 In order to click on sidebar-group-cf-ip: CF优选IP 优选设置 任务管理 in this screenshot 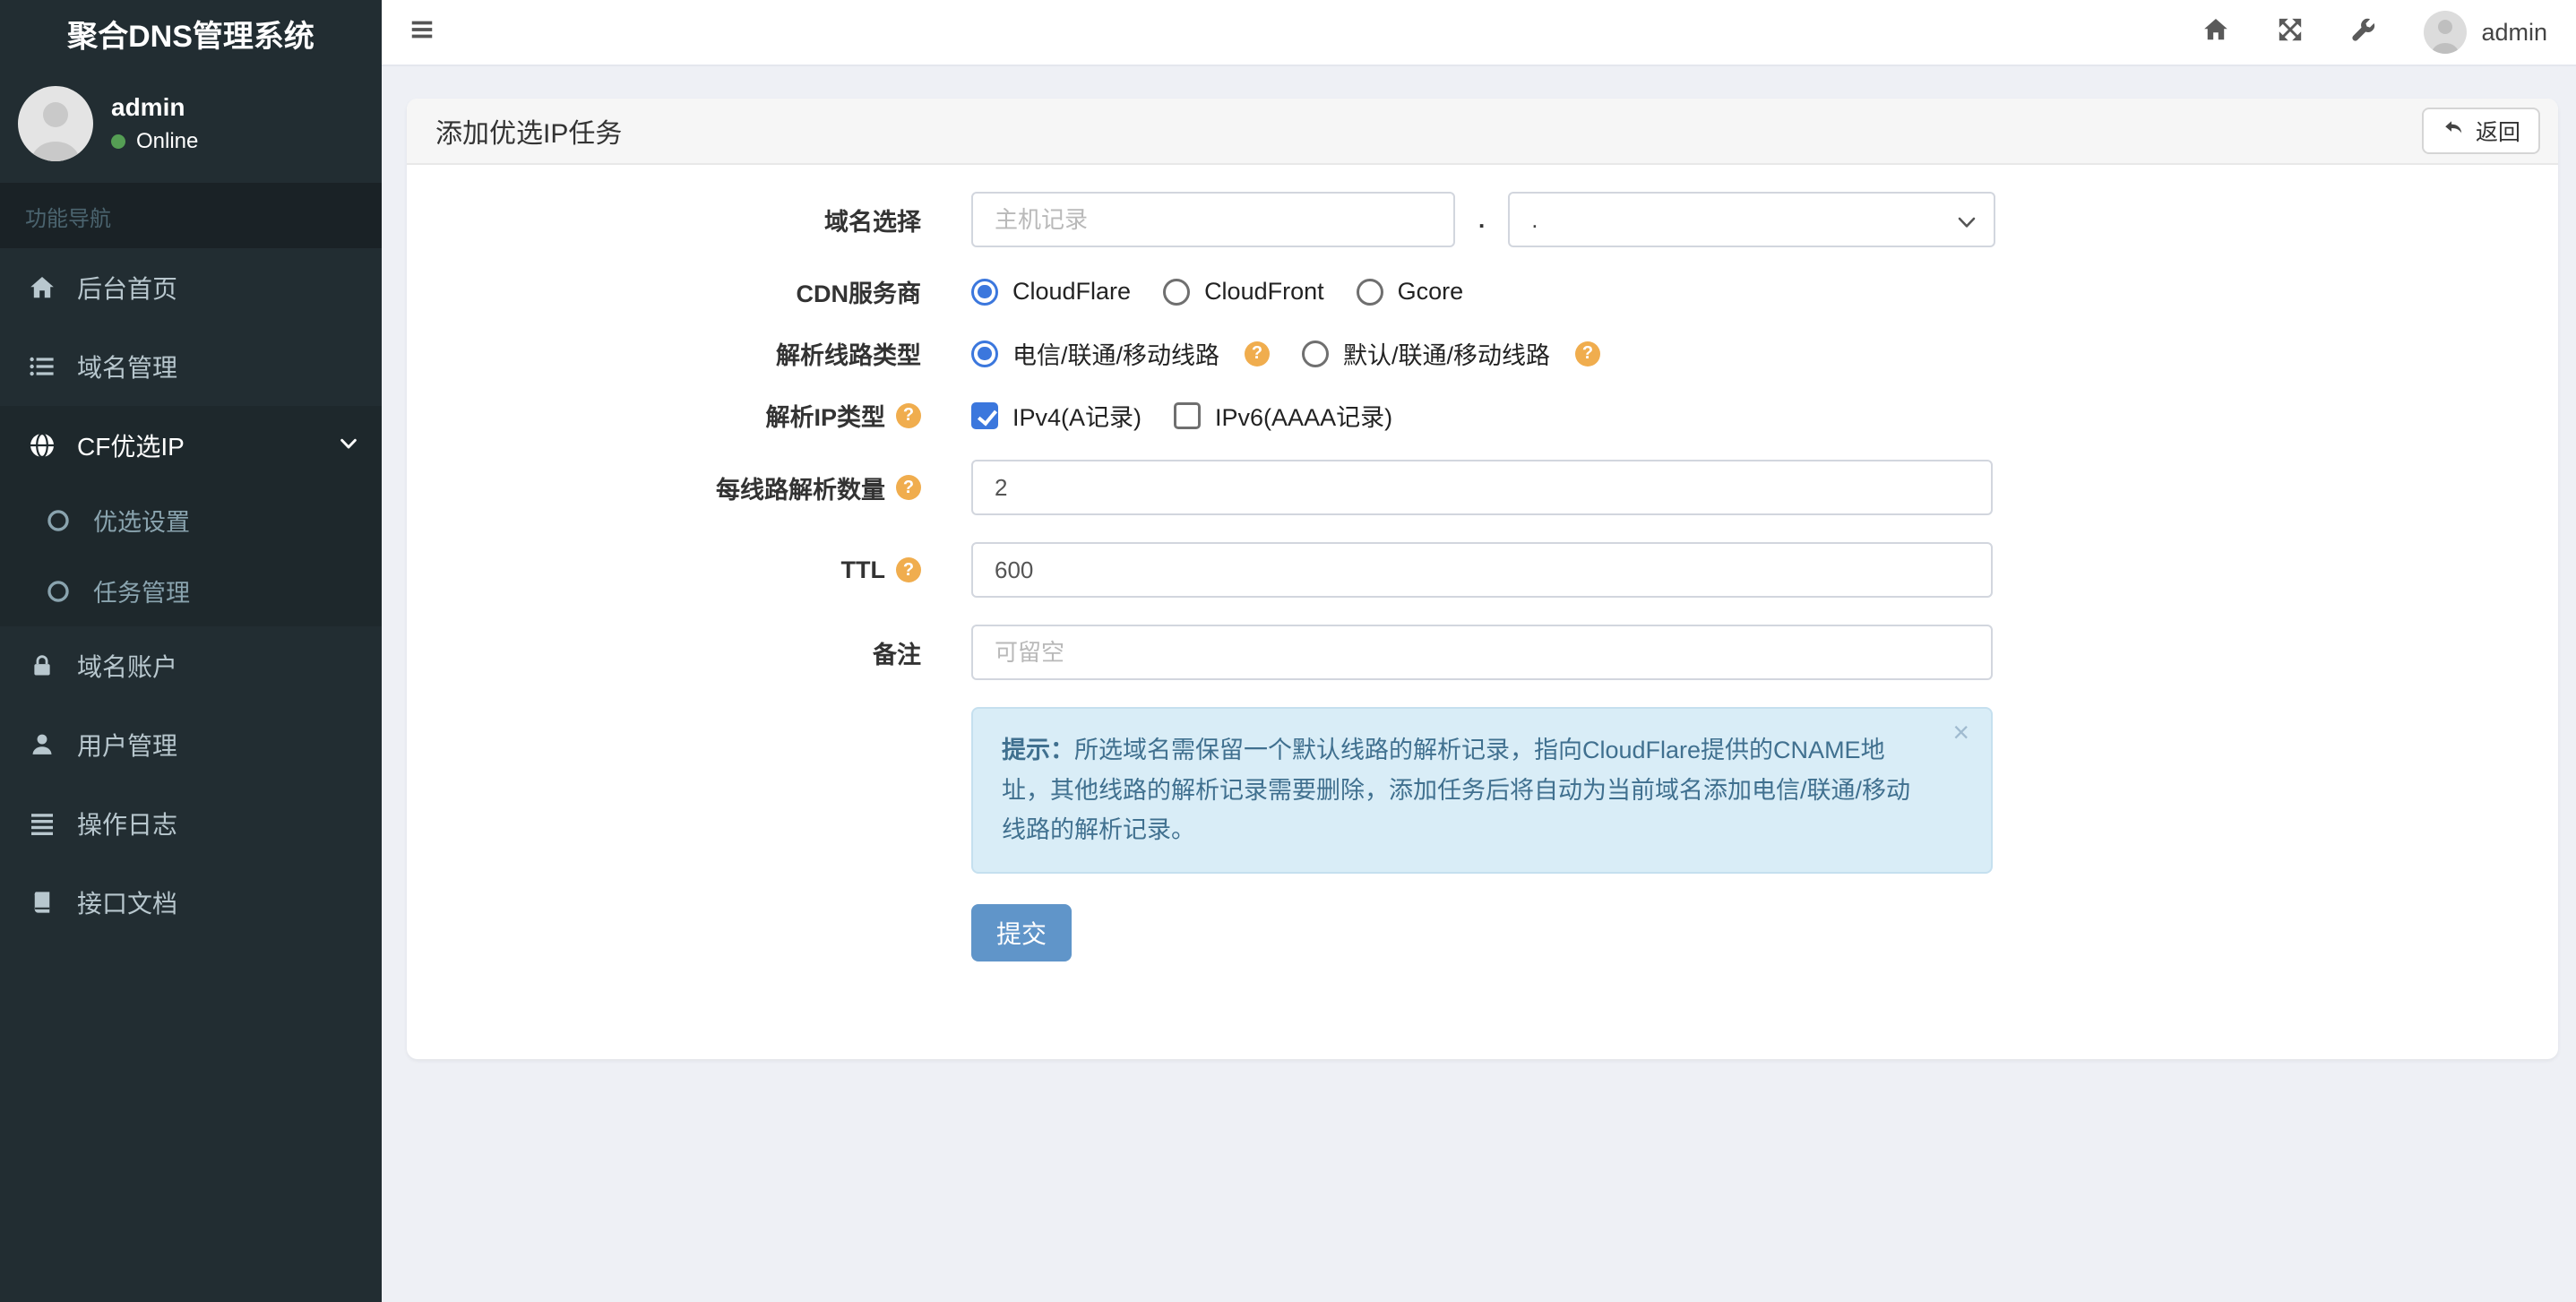, I will do `click(191, 516)`.